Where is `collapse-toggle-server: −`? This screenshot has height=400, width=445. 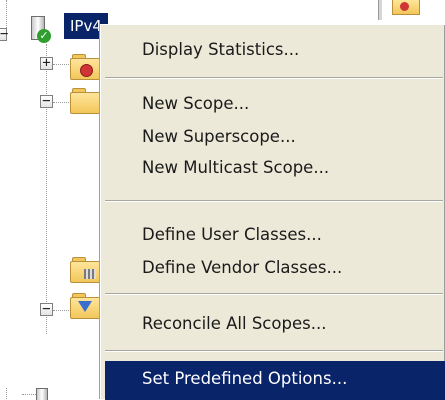
collapse-toggle-server: − is located at coordinates (4, 34).